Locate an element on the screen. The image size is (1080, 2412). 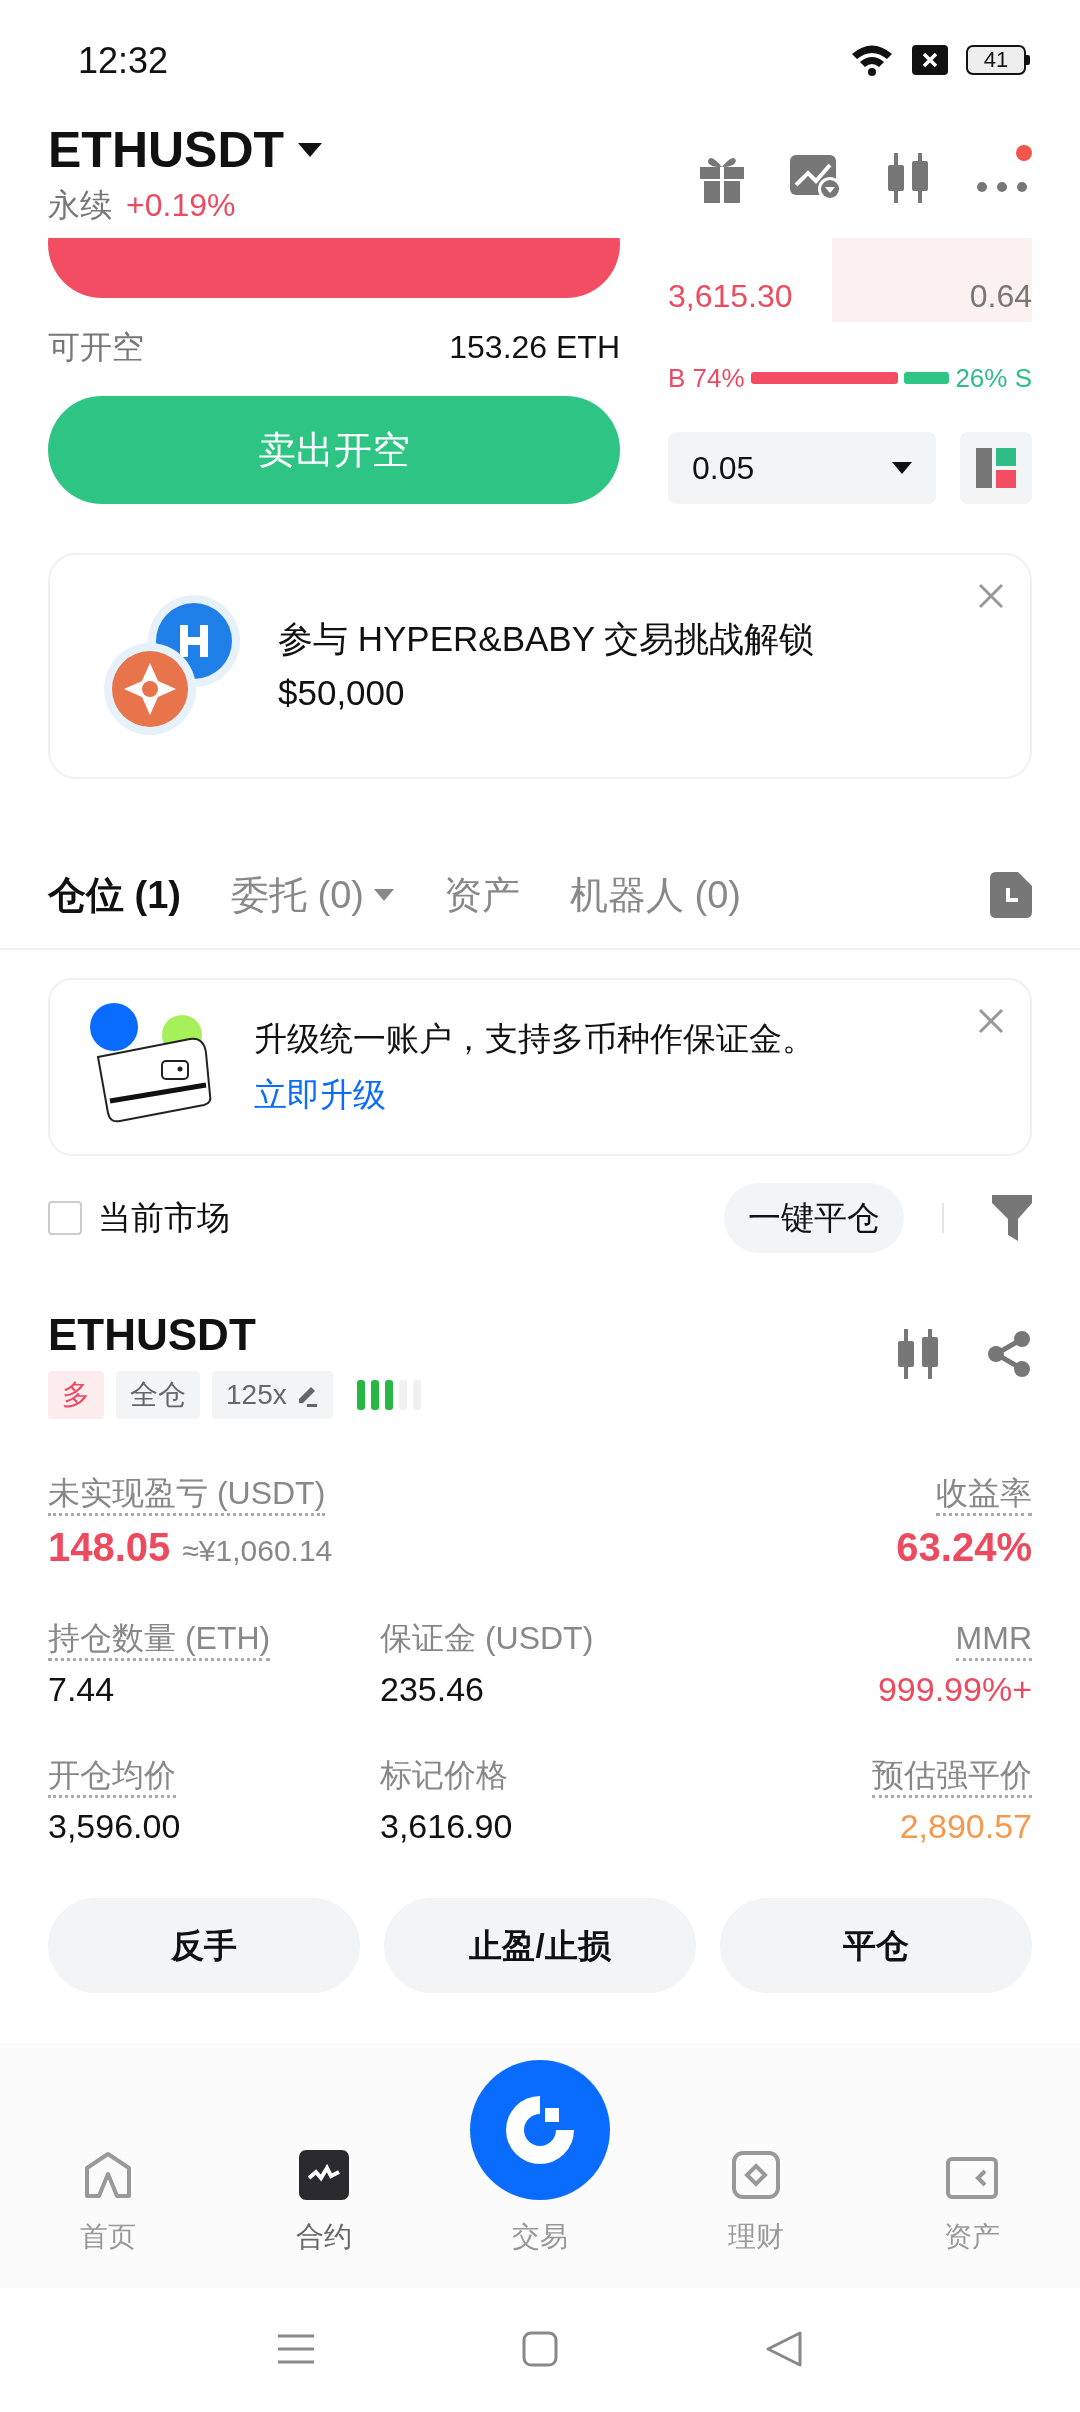
symbol-title: ETHUSDT is located at coordinates (166, 150).